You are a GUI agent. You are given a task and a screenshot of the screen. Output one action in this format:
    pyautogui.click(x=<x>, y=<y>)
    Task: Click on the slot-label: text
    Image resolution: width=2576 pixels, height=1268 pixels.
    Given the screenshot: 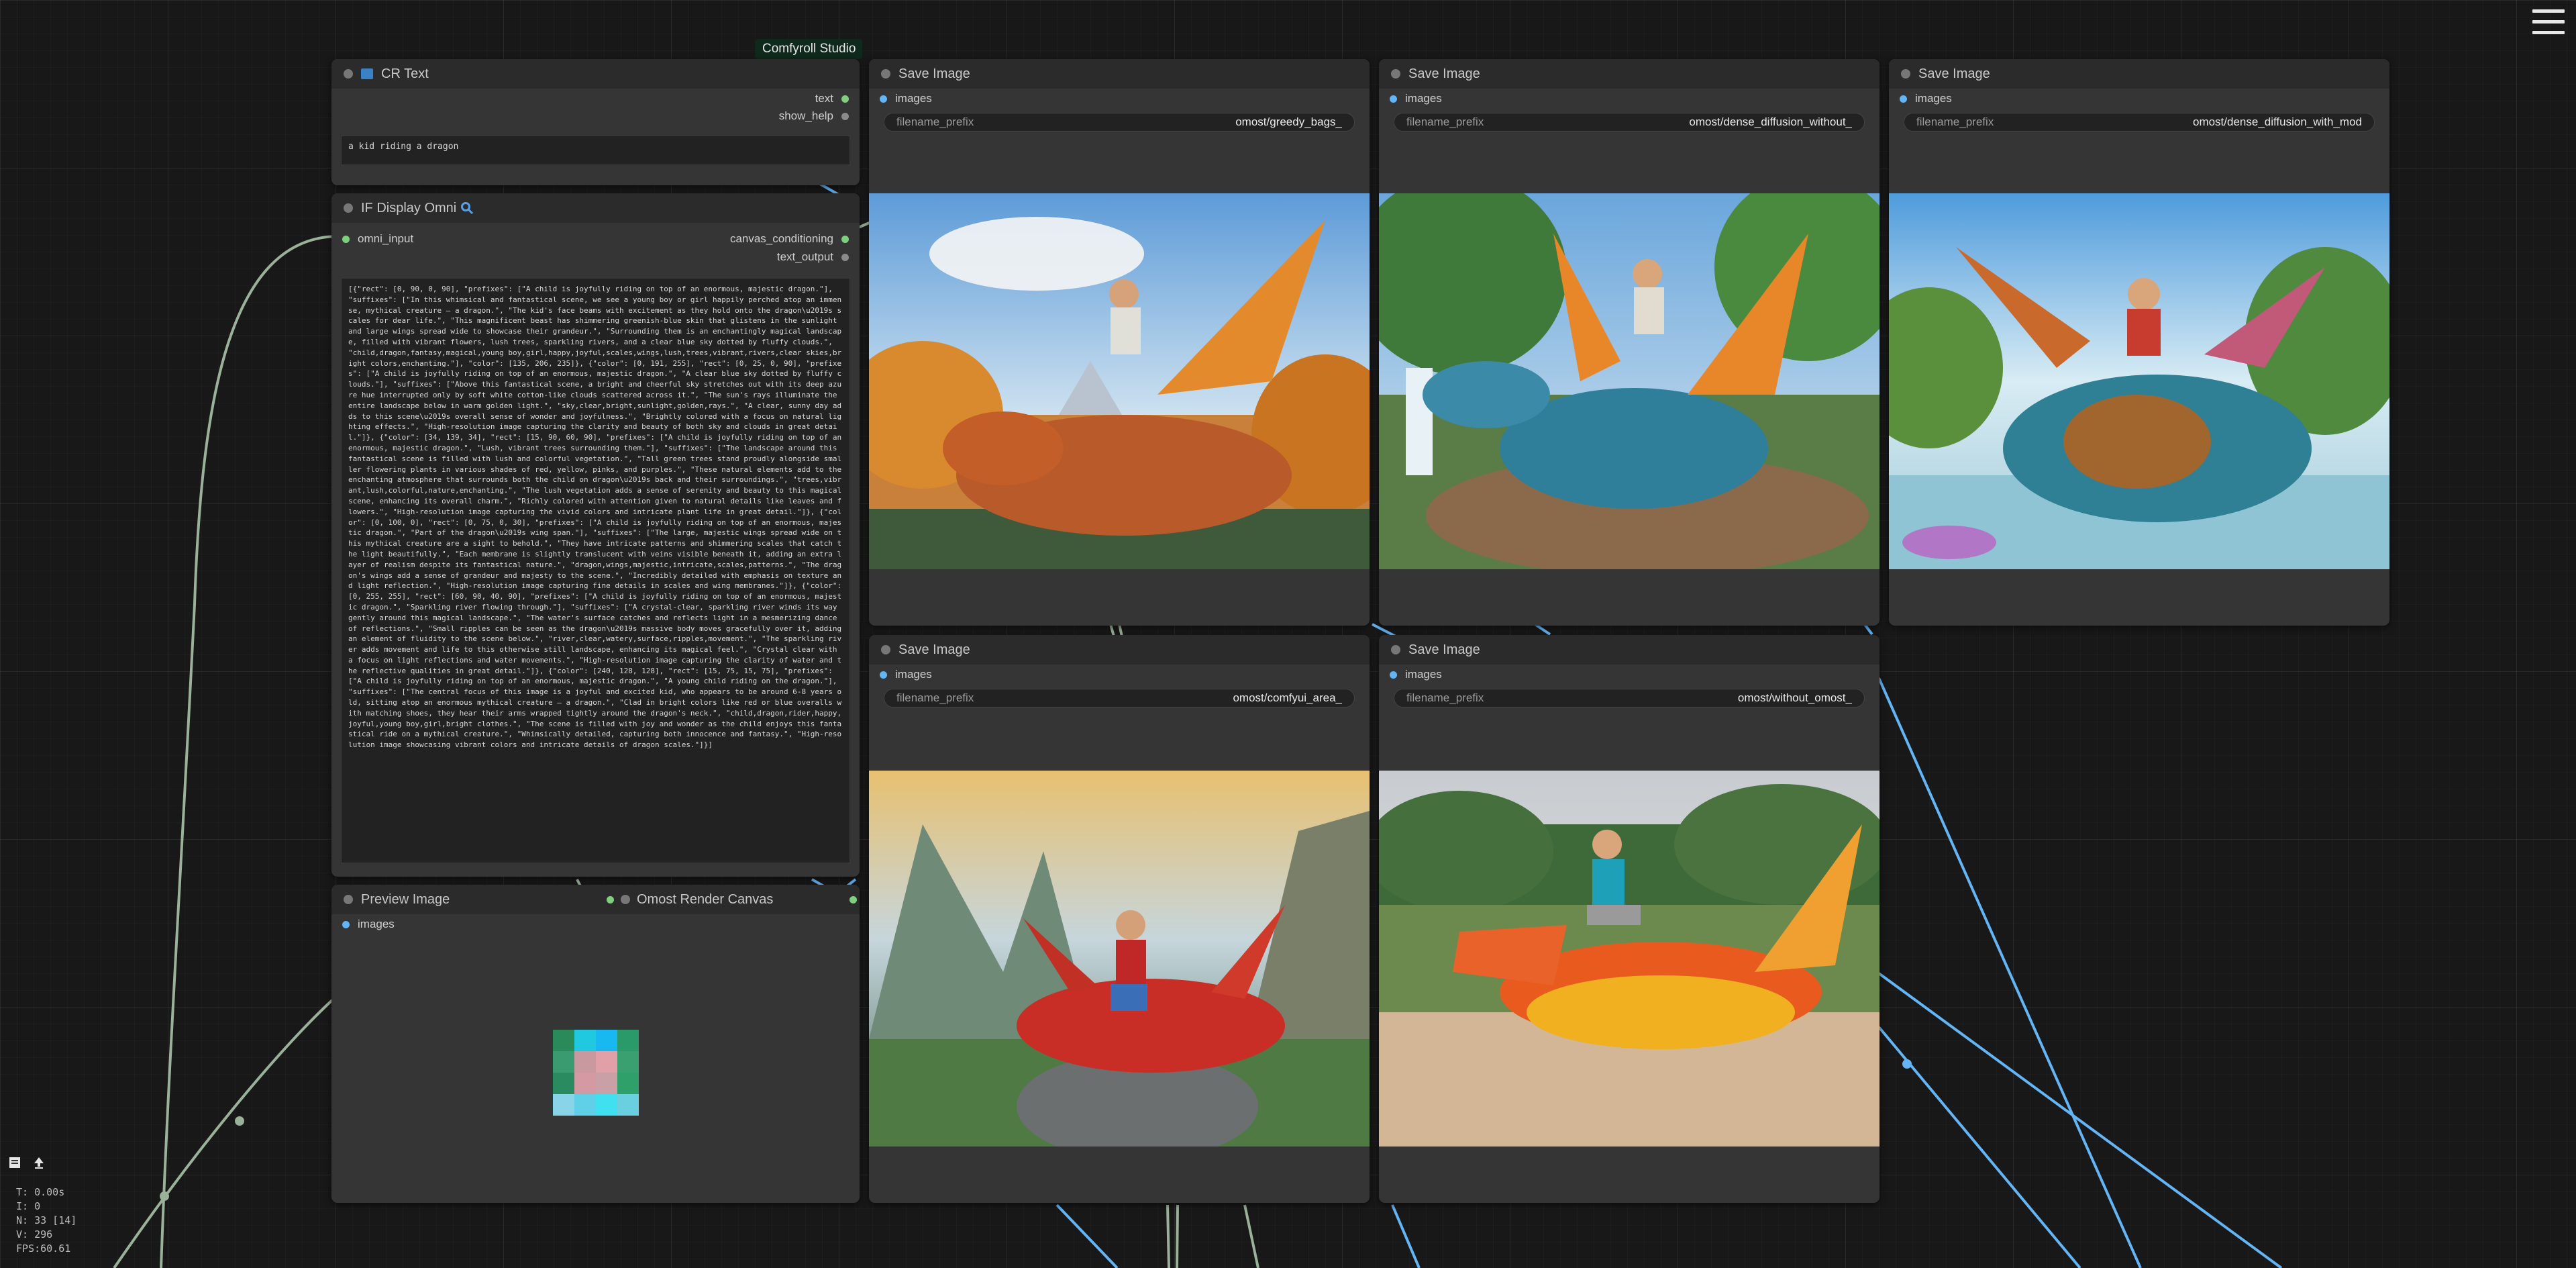 What is the action you would take?
    pyautogui.click(x=824, y=99)
    